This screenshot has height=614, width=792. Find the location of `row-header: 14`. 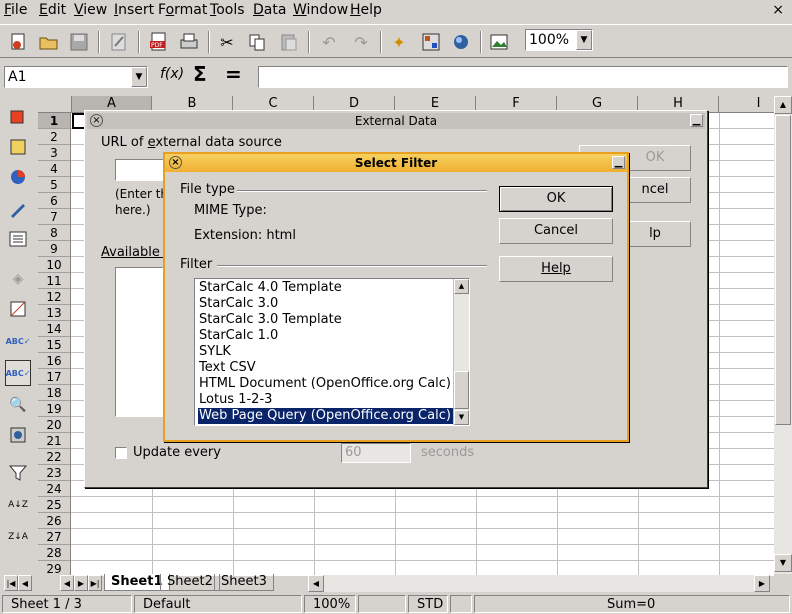

row-header: 14 is located at coordinates (54, 329).